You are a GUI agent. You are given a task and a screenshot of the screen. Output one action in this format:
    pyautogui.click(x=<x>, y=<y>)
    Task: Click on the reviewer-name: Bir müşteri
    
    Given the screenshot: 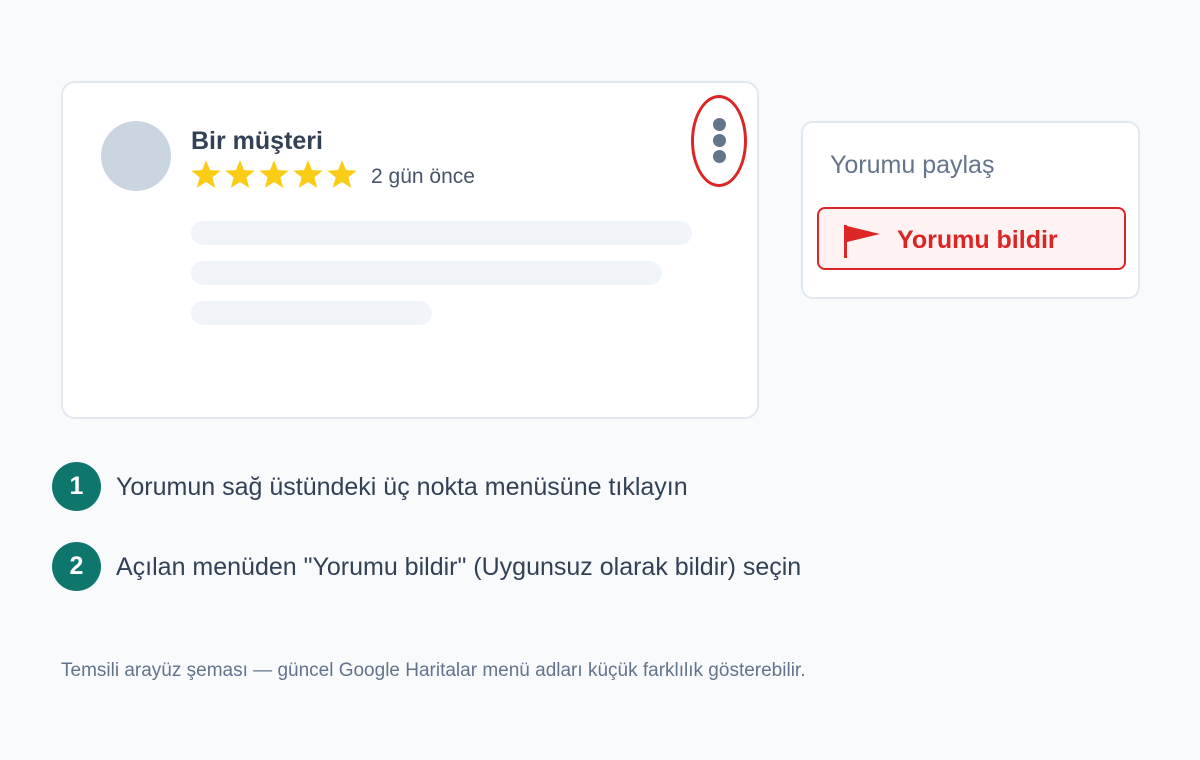 What is the action you would take?
    pyautogui.click(x=257, y=141)
    